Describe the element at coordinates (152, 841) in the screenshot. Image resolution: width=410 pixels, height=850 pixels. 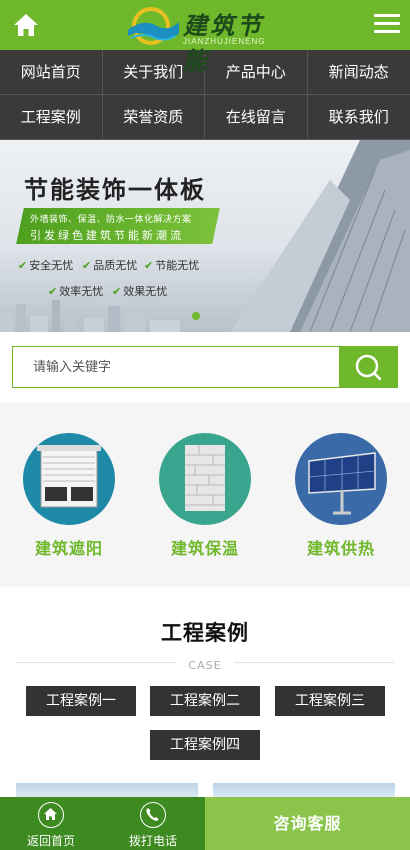
I see `call-label: 拨打电话` at that location.